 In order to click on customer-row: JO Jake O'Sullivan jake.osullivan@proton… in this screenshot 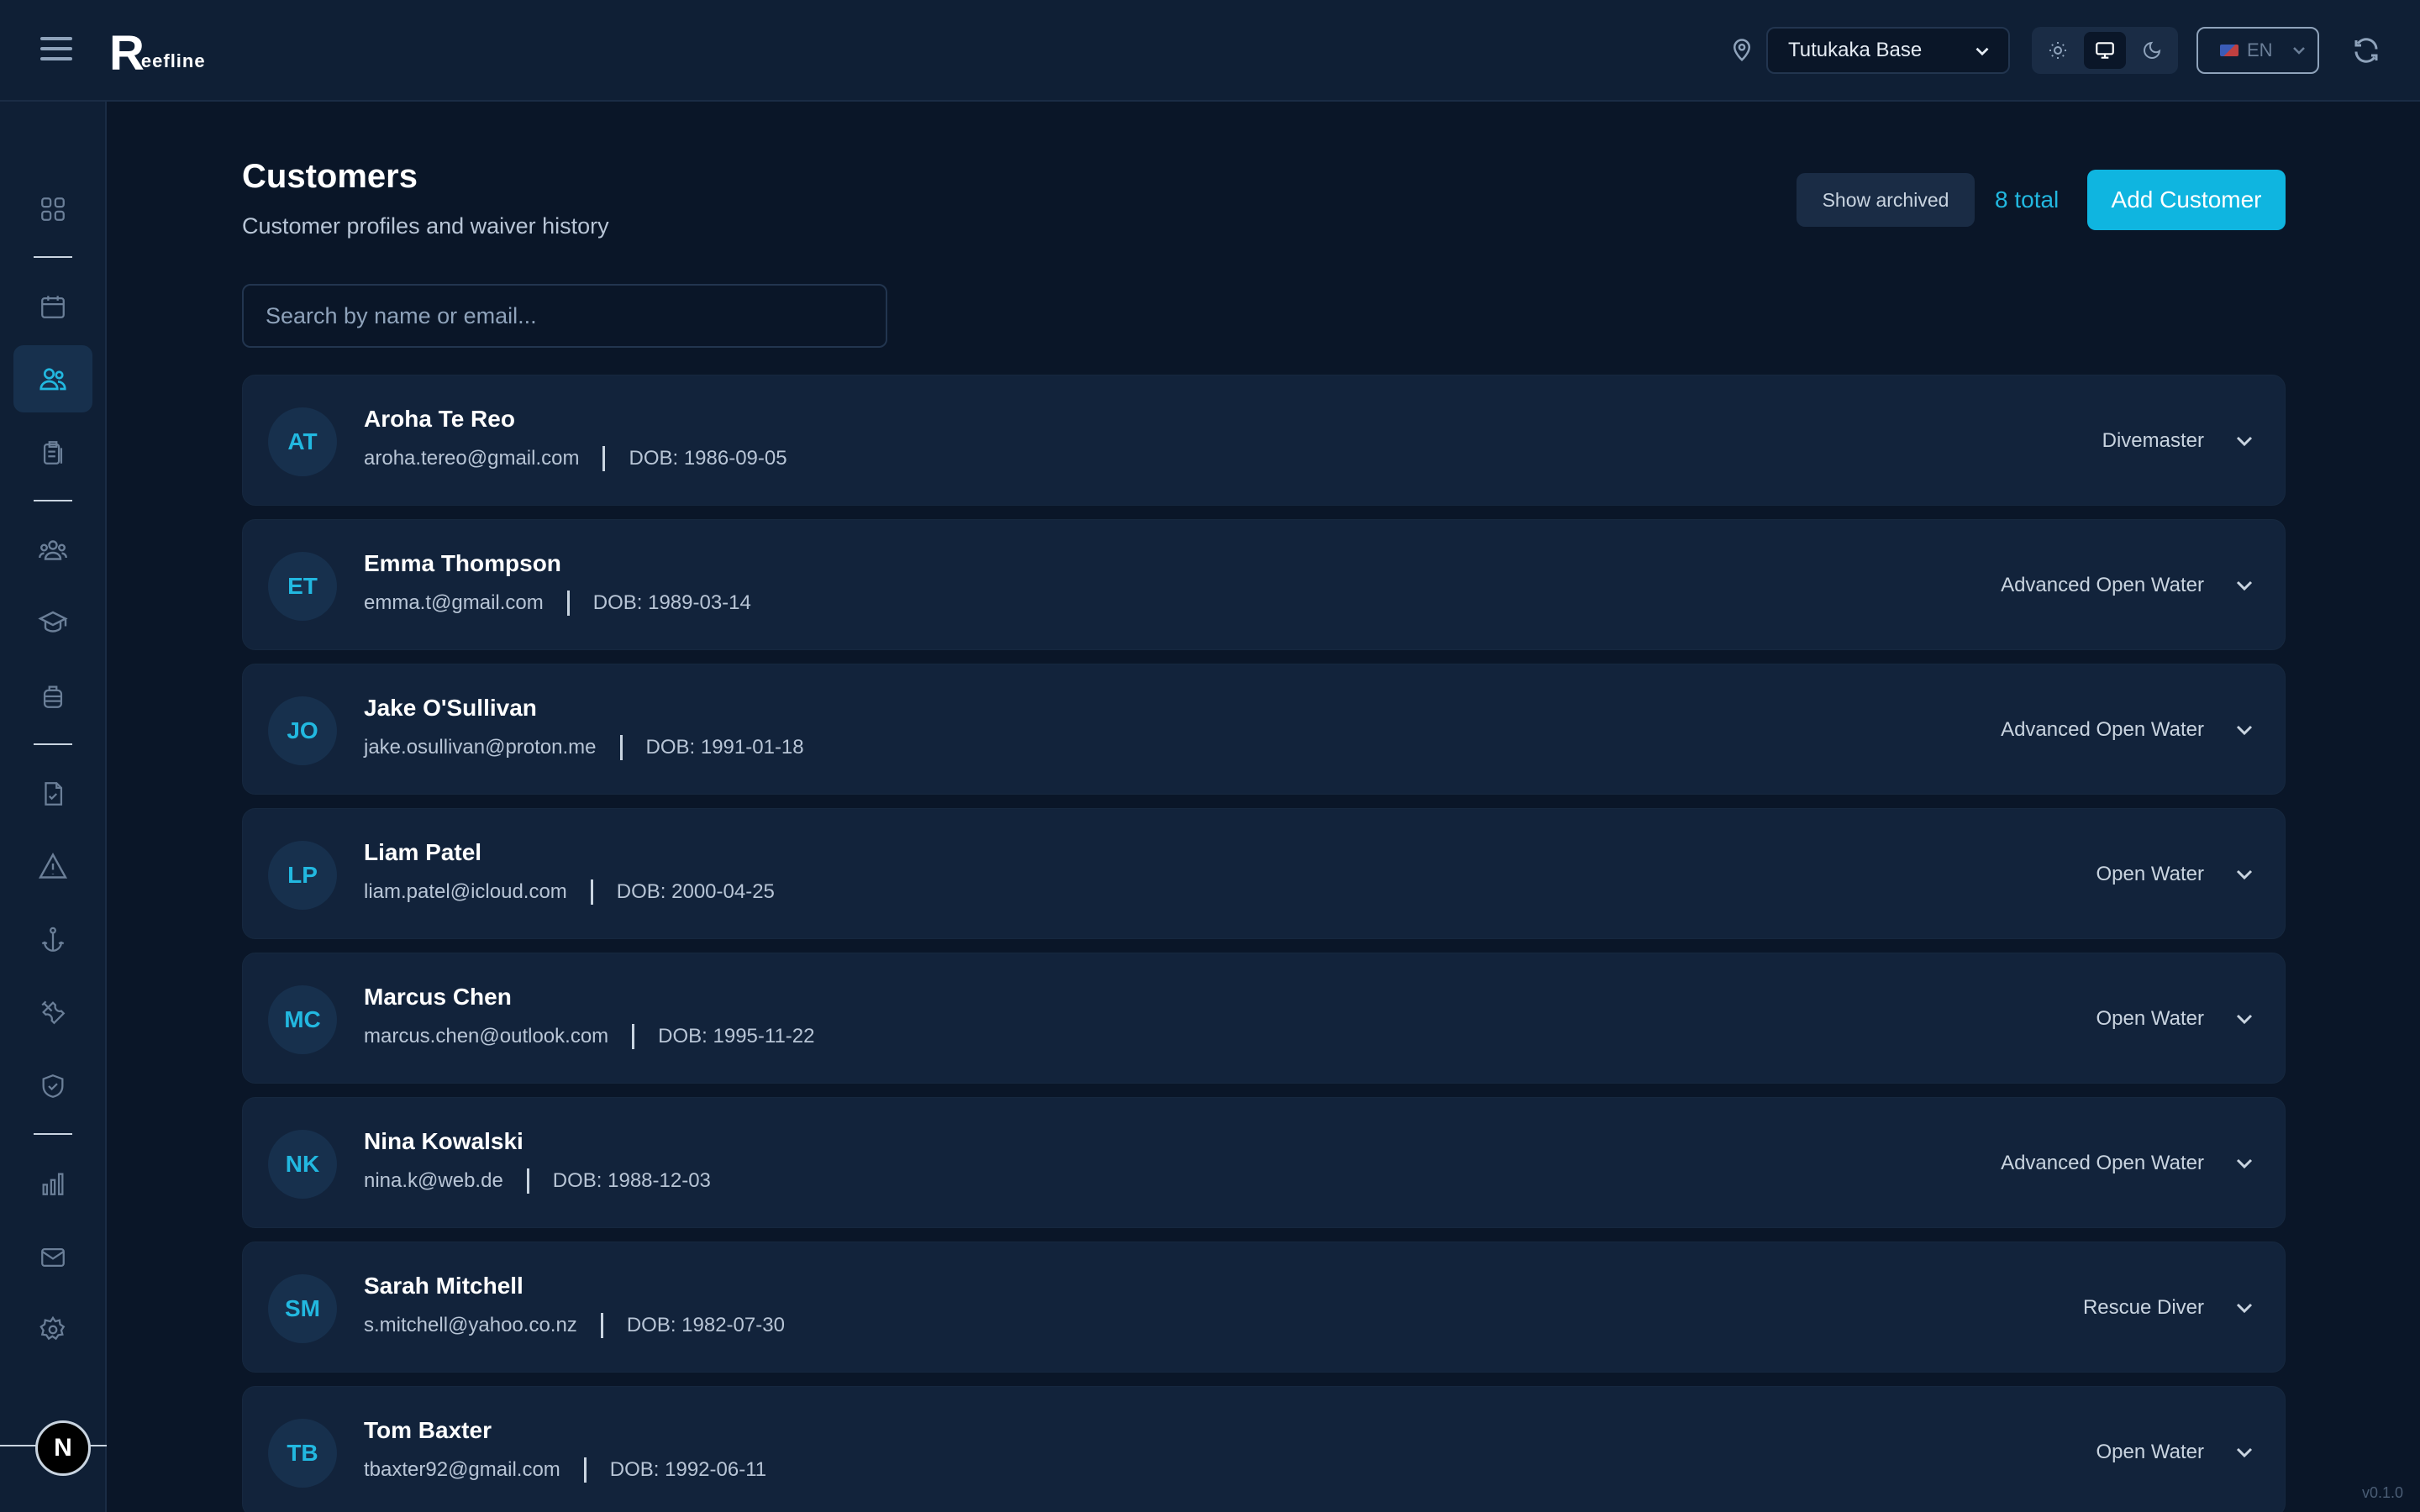, I will do `click(1264, 729)`.